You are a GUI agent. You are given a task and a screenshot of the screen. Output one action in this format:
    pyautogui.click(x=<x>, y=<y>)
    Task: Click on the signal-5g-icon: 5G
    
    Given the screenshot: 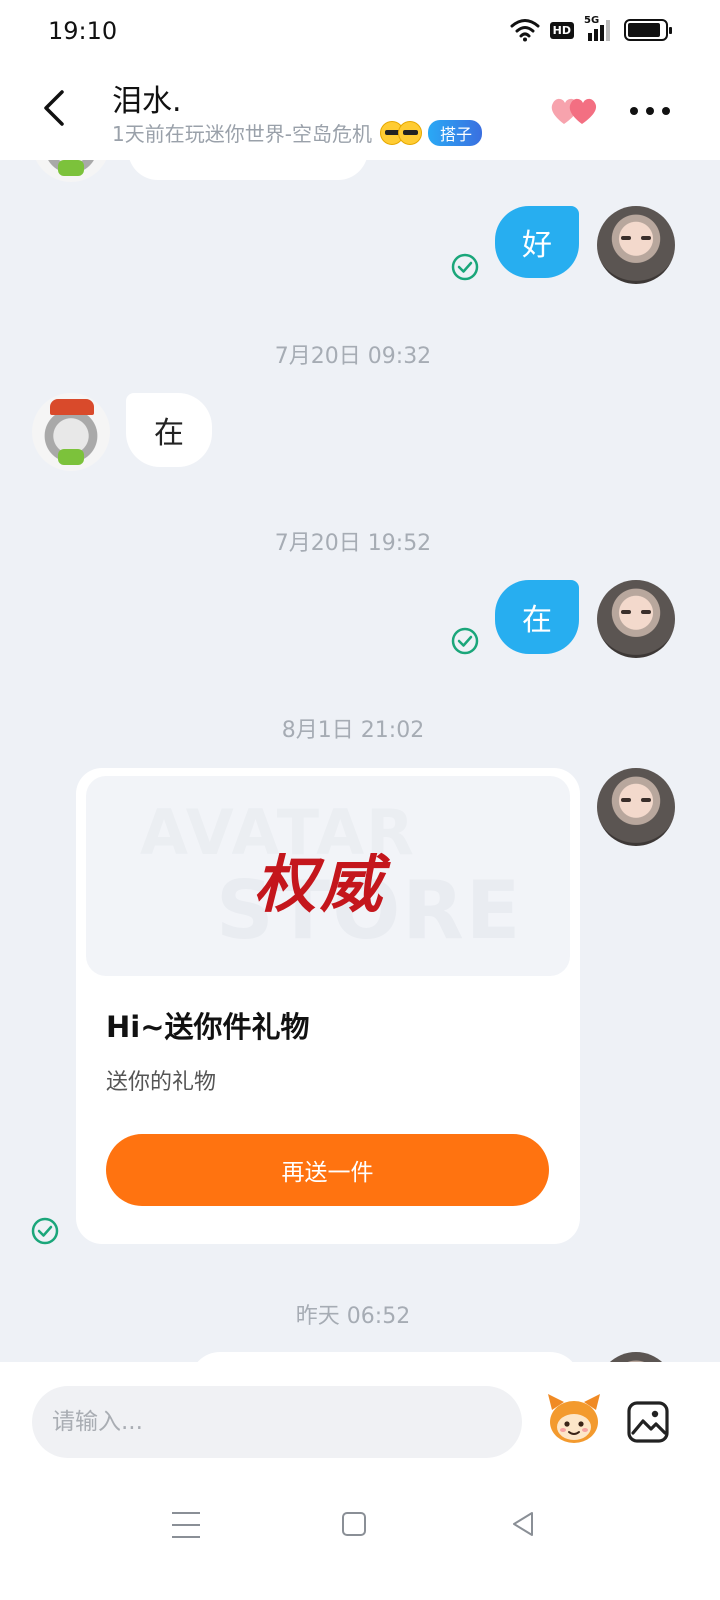 What is the action you would take?
    pyautogui.click(x=599, y=28)
    